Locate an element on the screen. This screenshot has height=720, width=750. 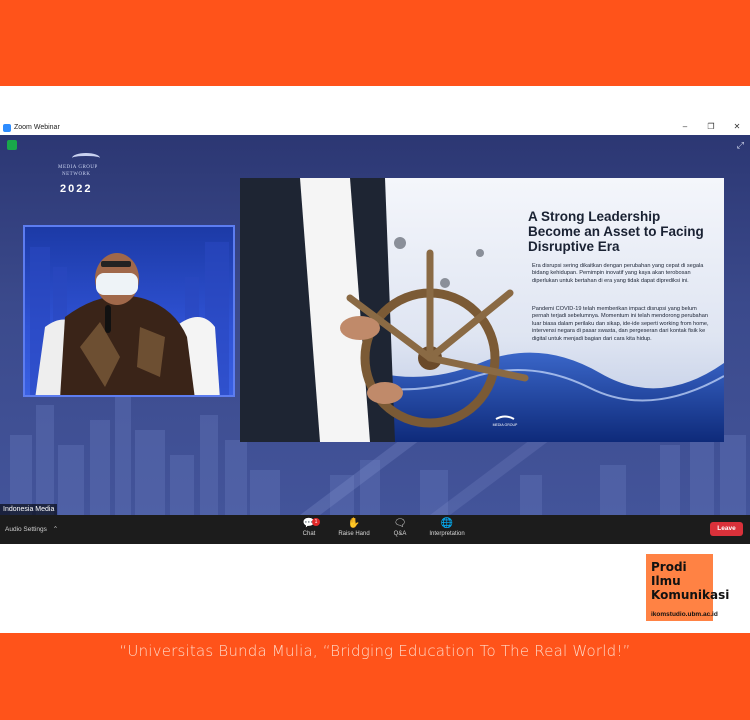
zoom-app-icon is located at coordinates (7, 127).